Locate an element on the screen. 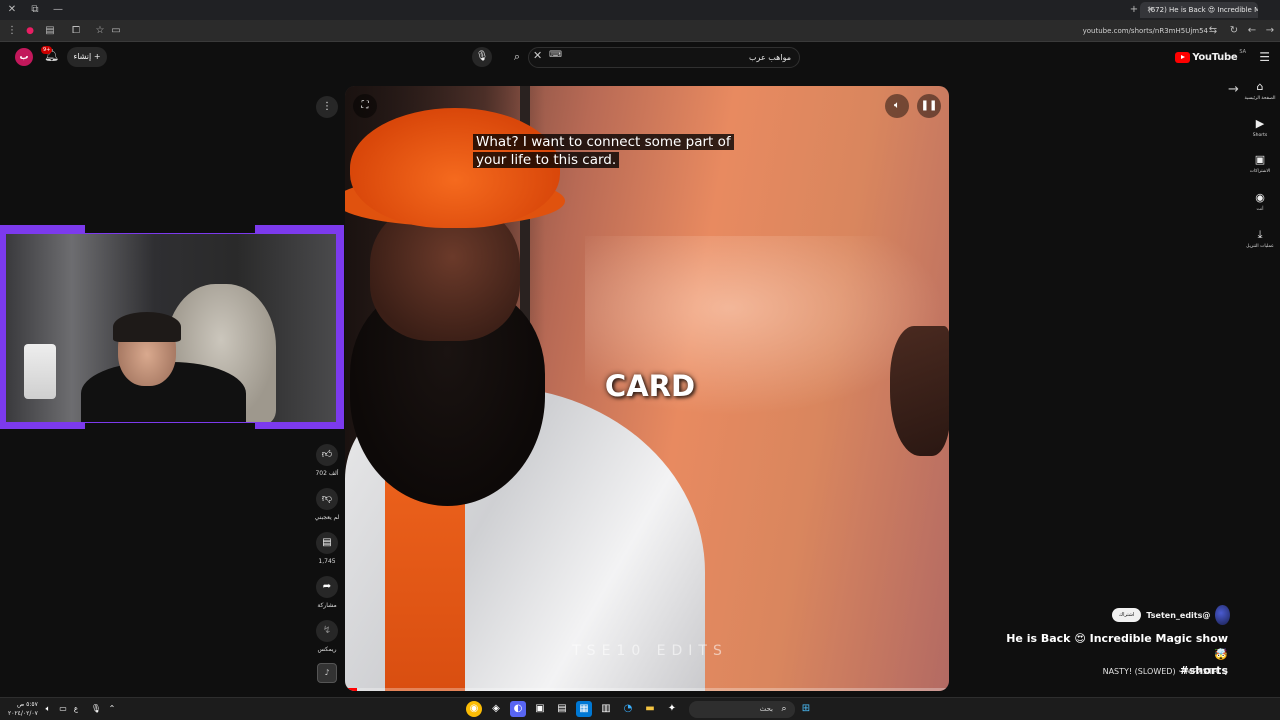  channel-row: @Tseten_edits اشتراك is located at coordinates (1171, 615).